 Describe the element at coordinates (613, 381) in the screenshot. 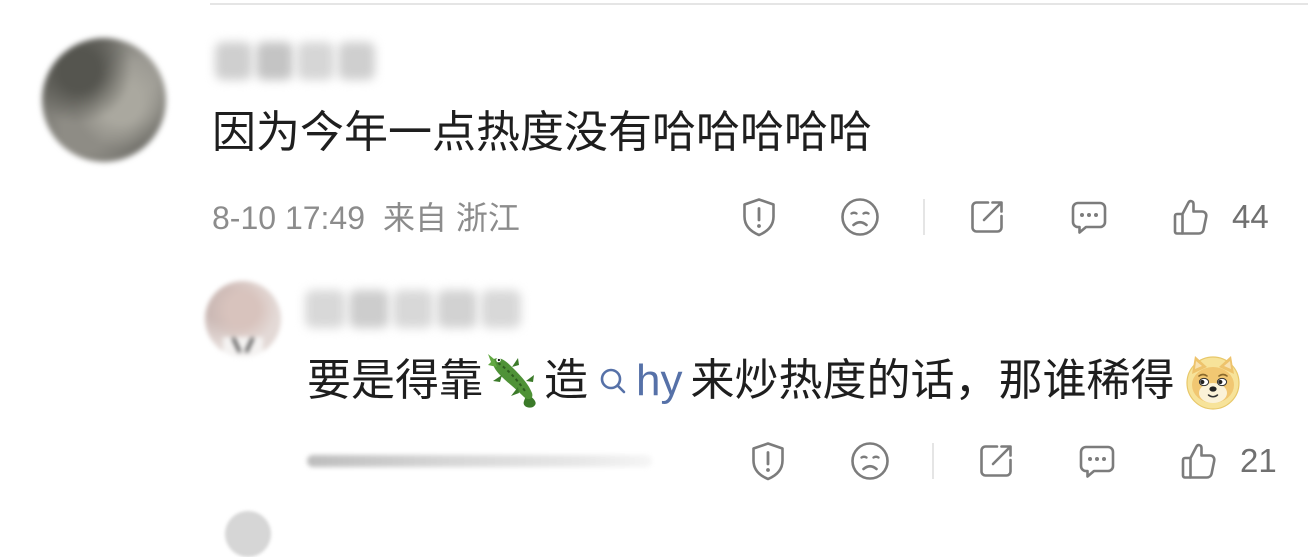

I see `search-icon` at that location.